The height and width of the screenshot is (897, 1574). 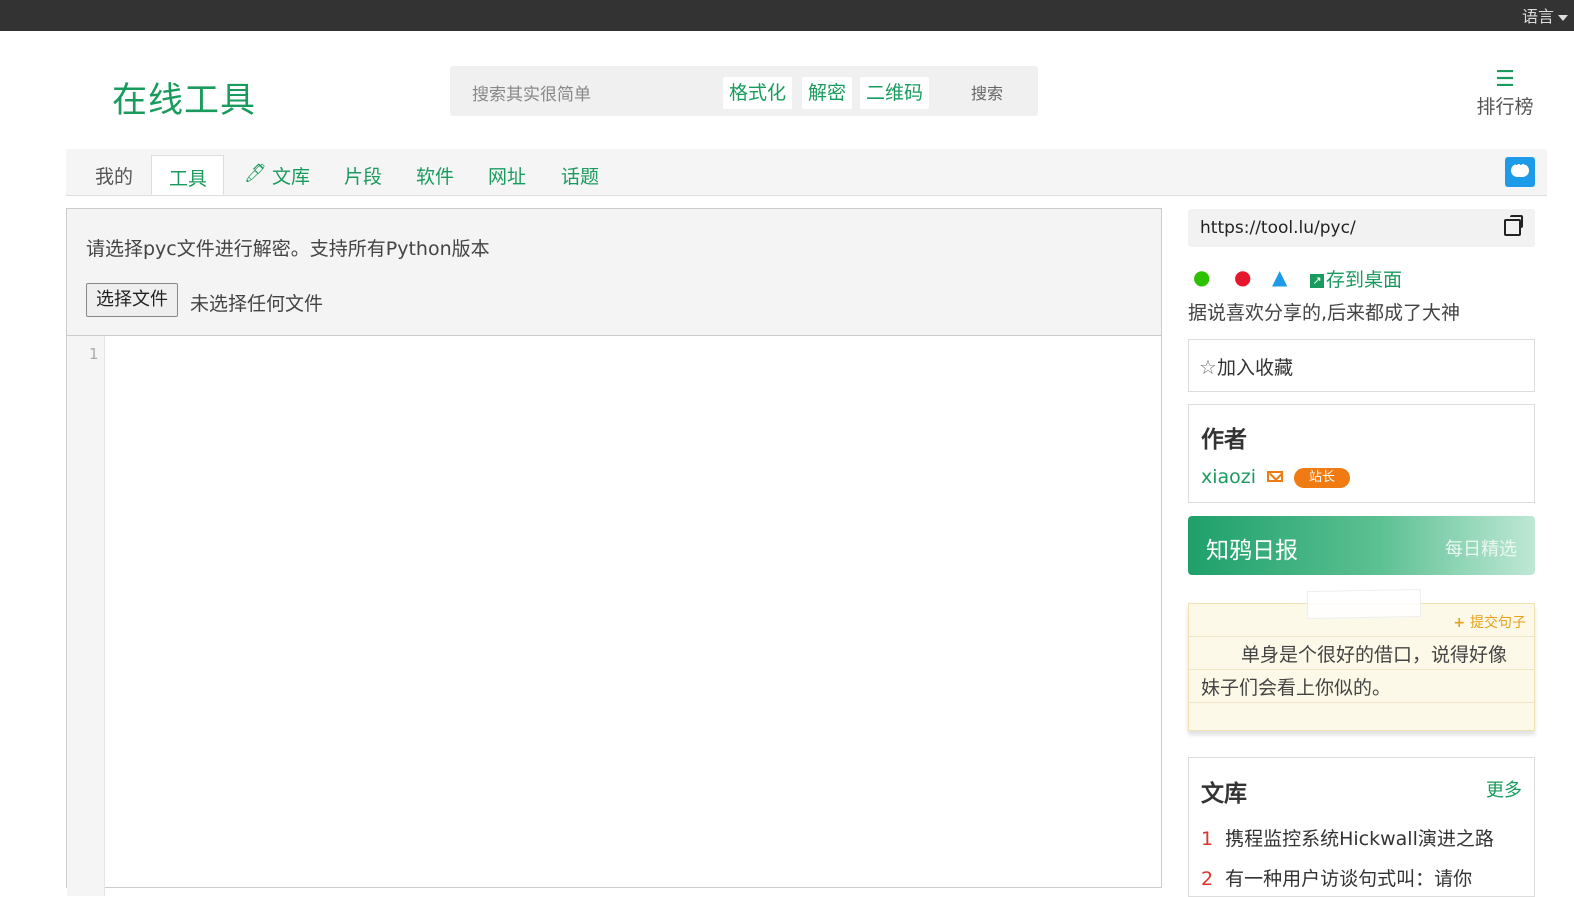 What do you see at coordinates (1361, 545) in the screenshot?
I see `daily-banner: 知鸦日报 每日精选` at bounding box center [1361, 545].